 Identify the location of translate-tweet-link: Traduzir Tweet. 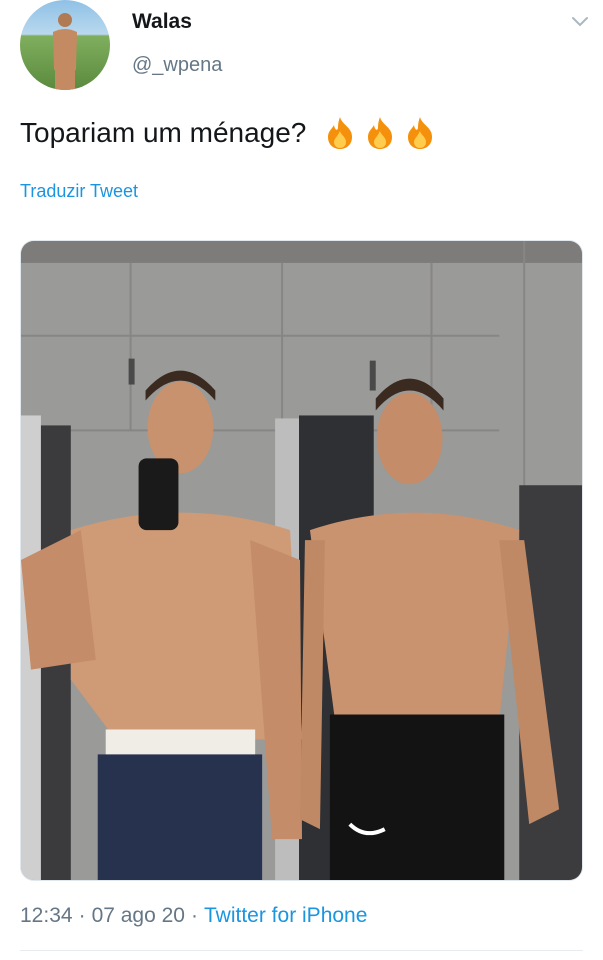
(79, 191).